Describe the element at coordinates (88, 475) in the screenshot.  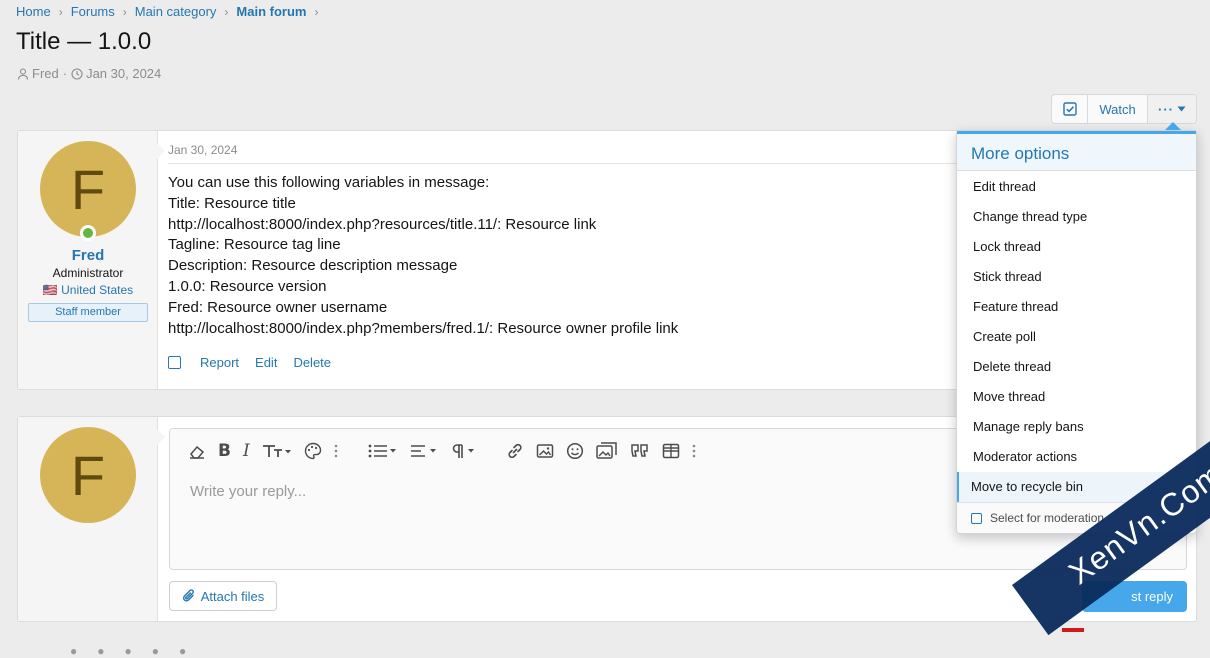
I see `reply-avatar: F` at that location.